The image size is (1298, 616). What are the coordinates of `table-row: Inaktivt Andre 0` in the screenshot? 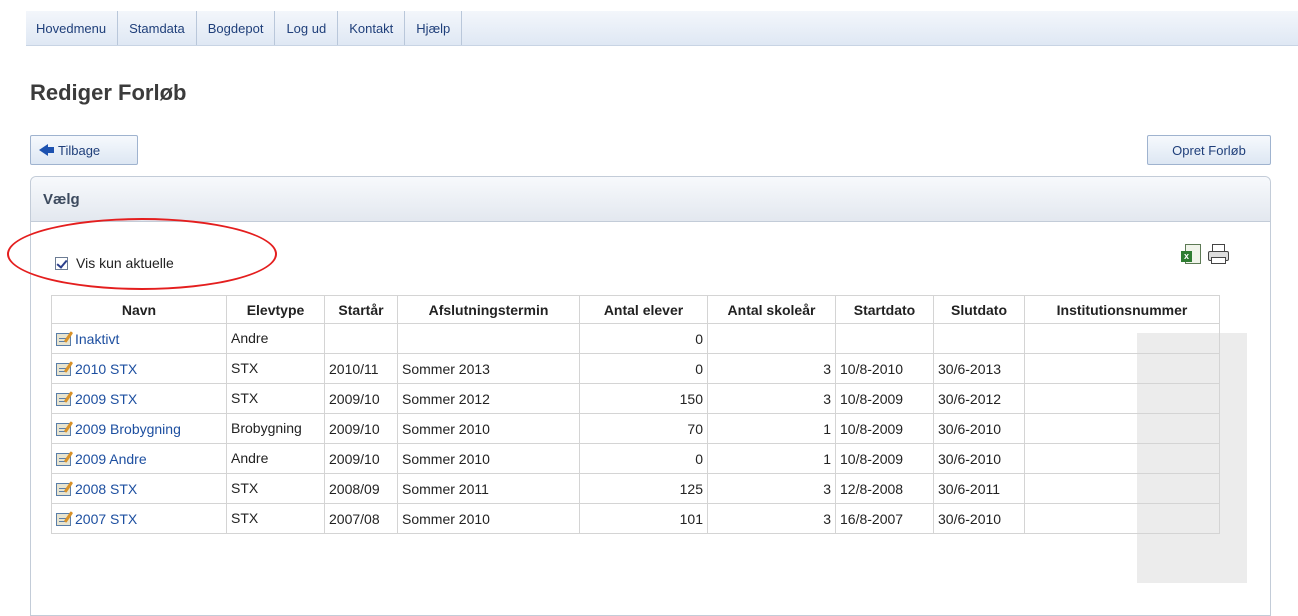 It's located at (635, 338).